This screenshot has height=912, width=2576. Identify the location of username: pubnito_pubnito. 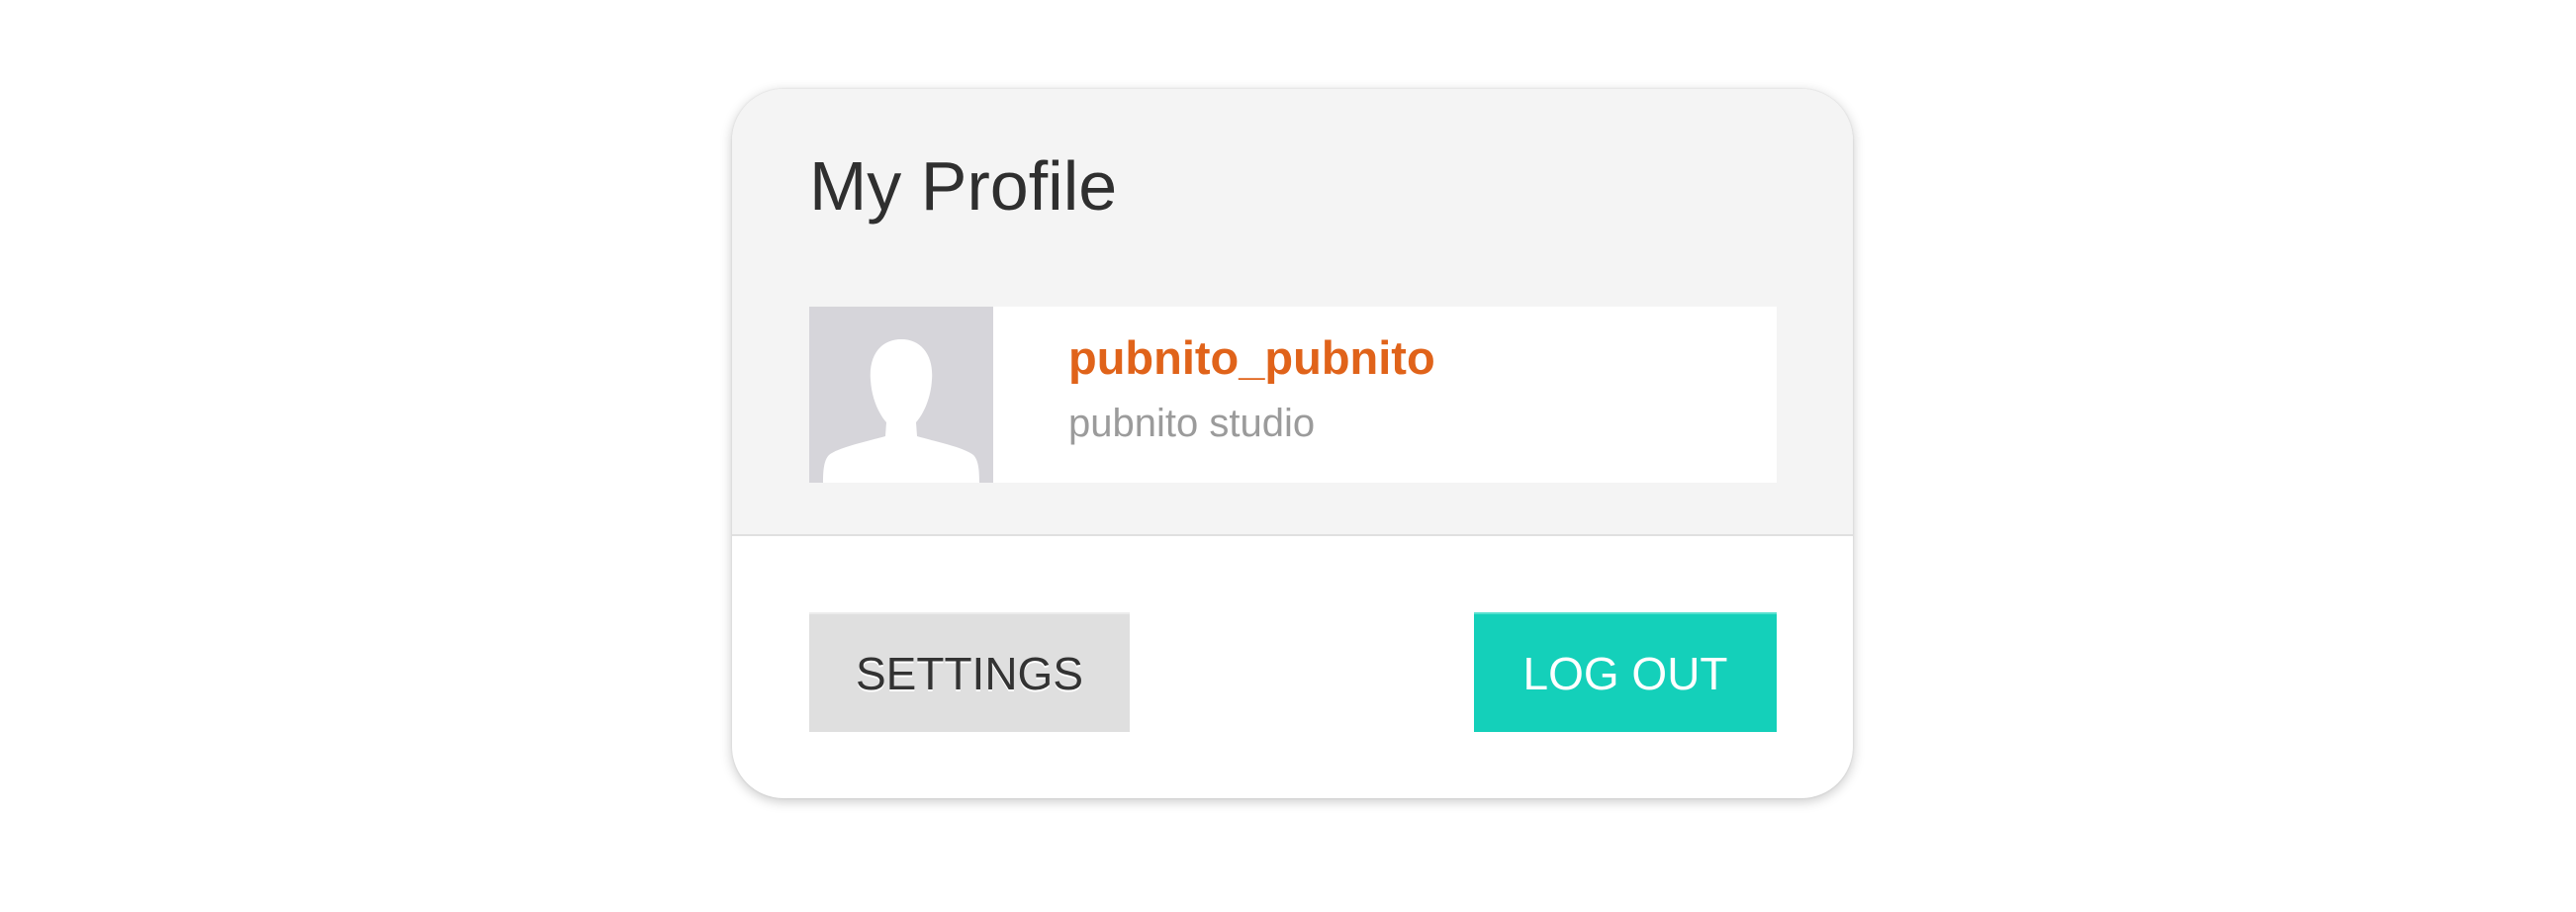
(1251, 357).